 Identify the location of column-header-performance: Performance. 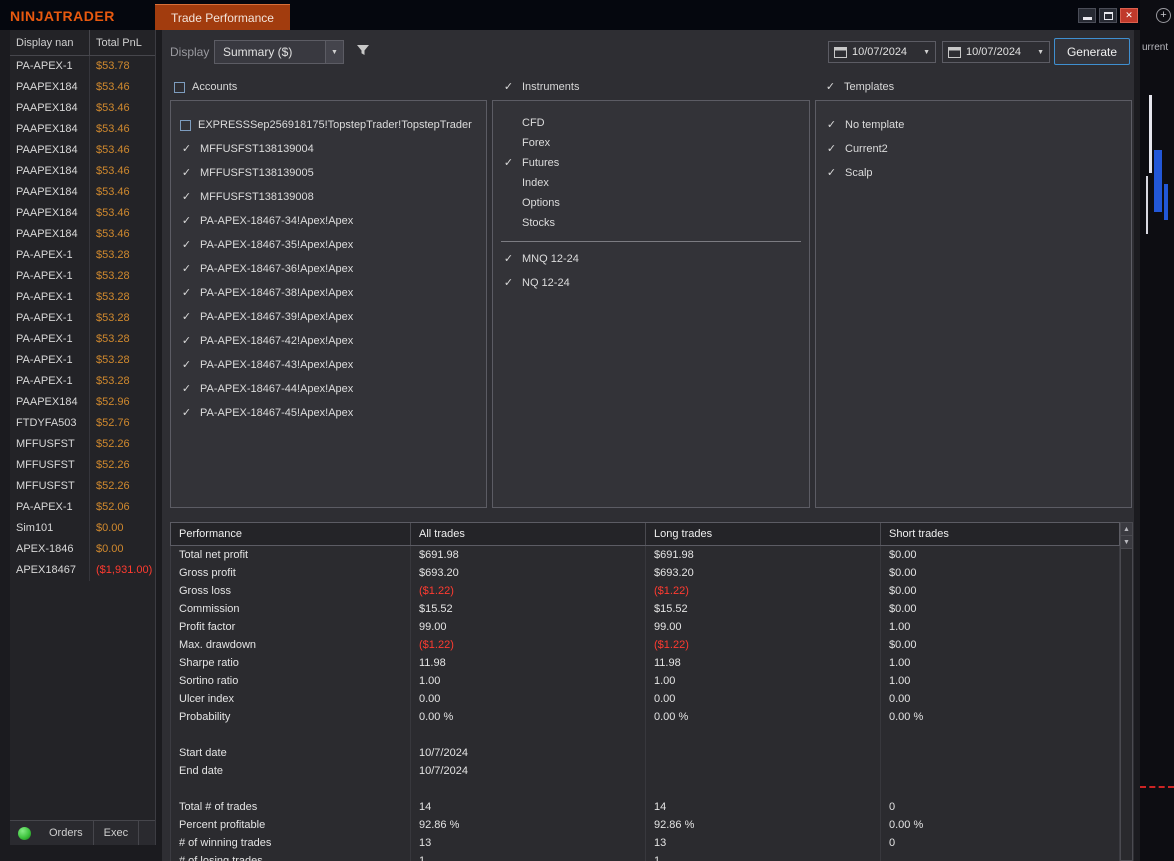
(291, 534).